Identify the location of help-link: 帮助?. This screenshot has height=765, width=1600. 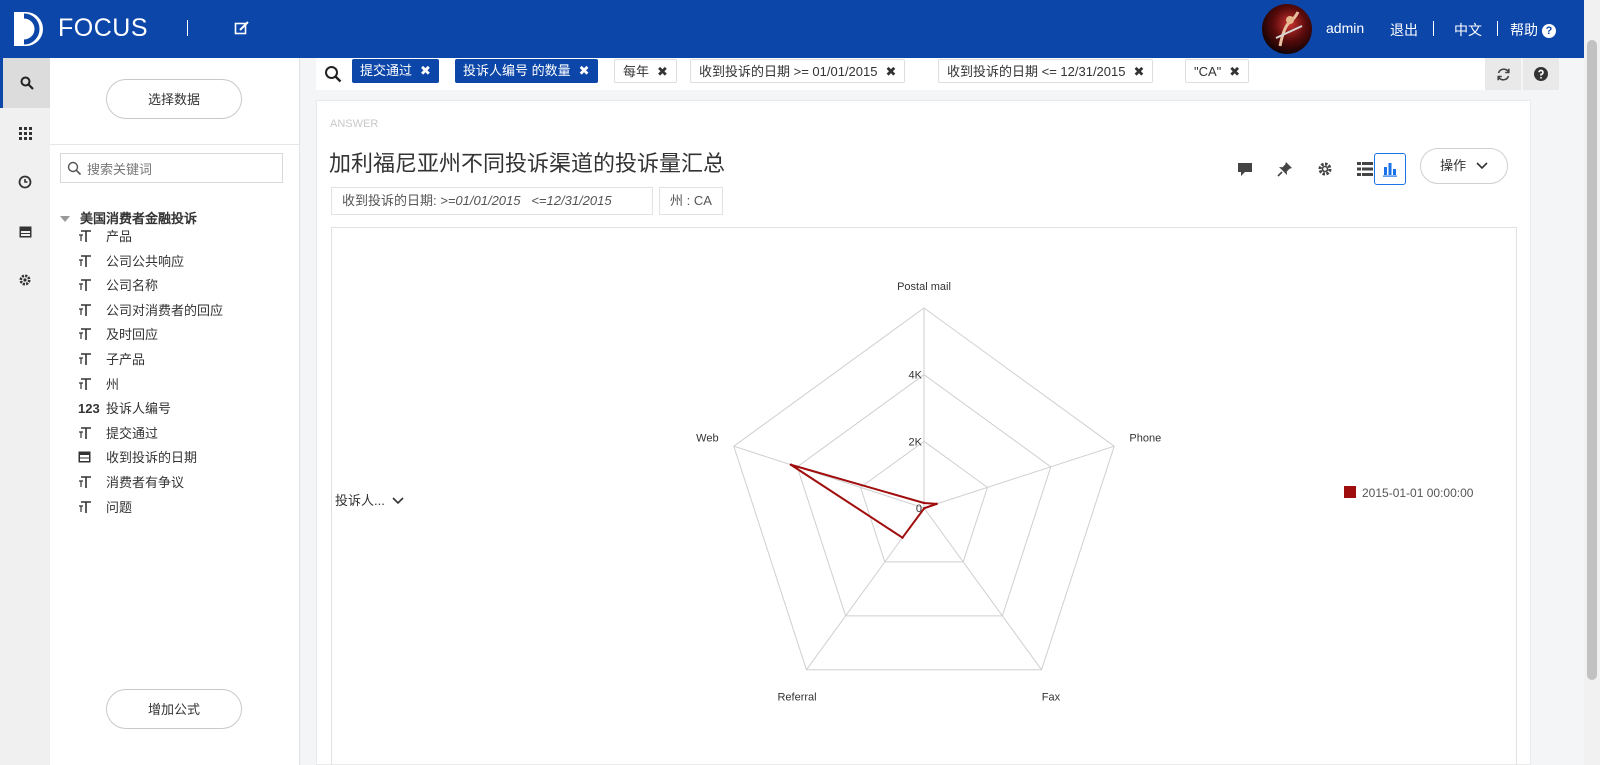
(1533, 30).